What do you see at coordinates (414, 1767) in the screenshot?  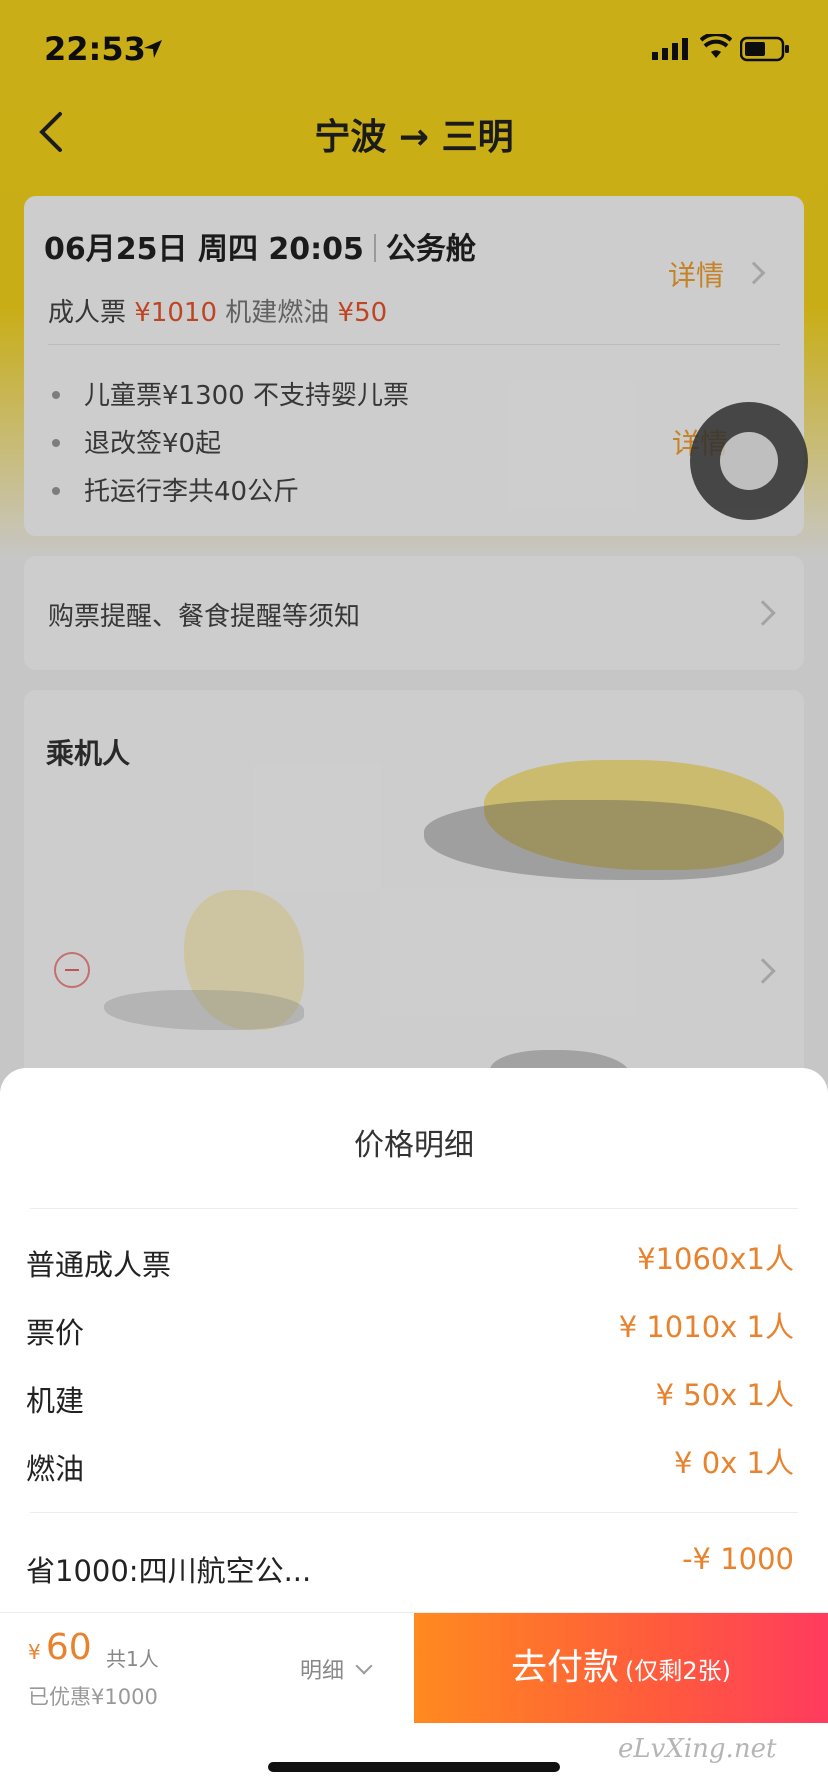 I see `home-indicator` at bounding box center [414, 1767].